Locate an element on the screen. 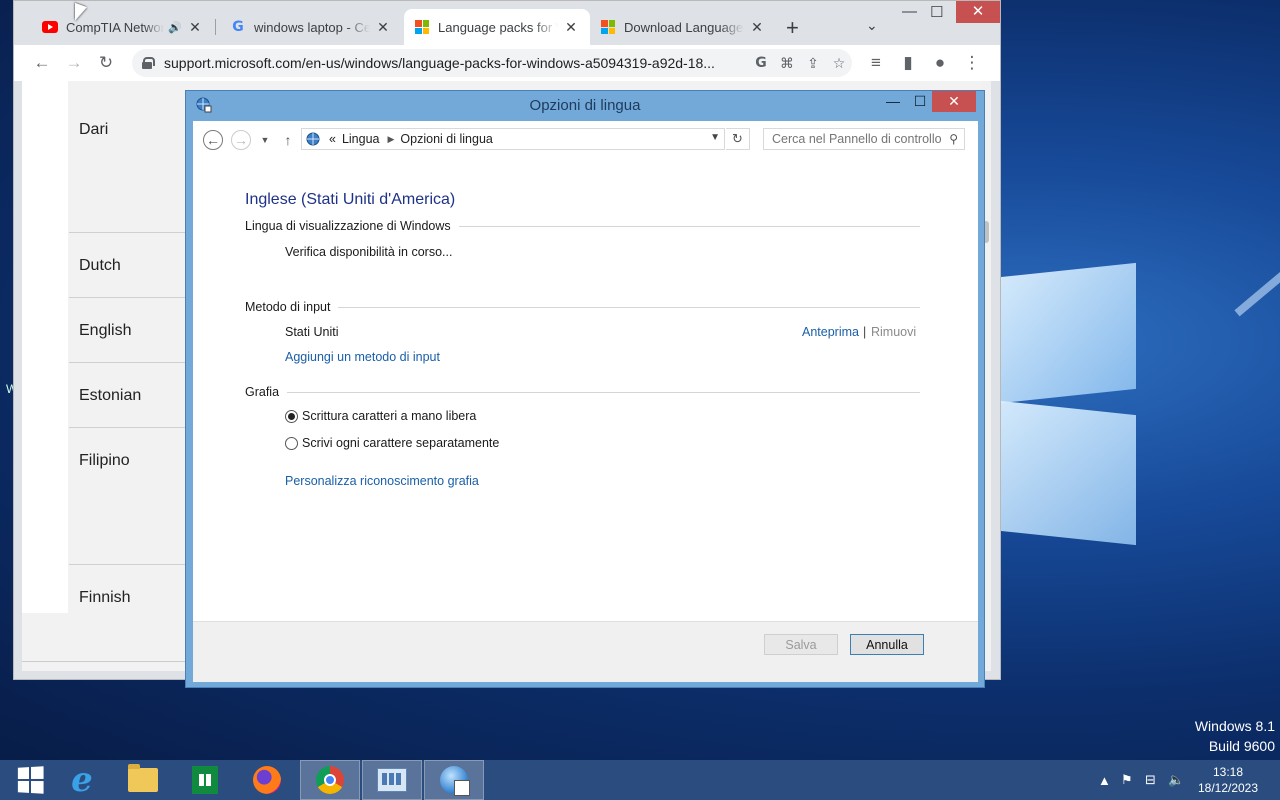  action-center-flag-icon: ⚑ is located at coordinates (1127, 780).